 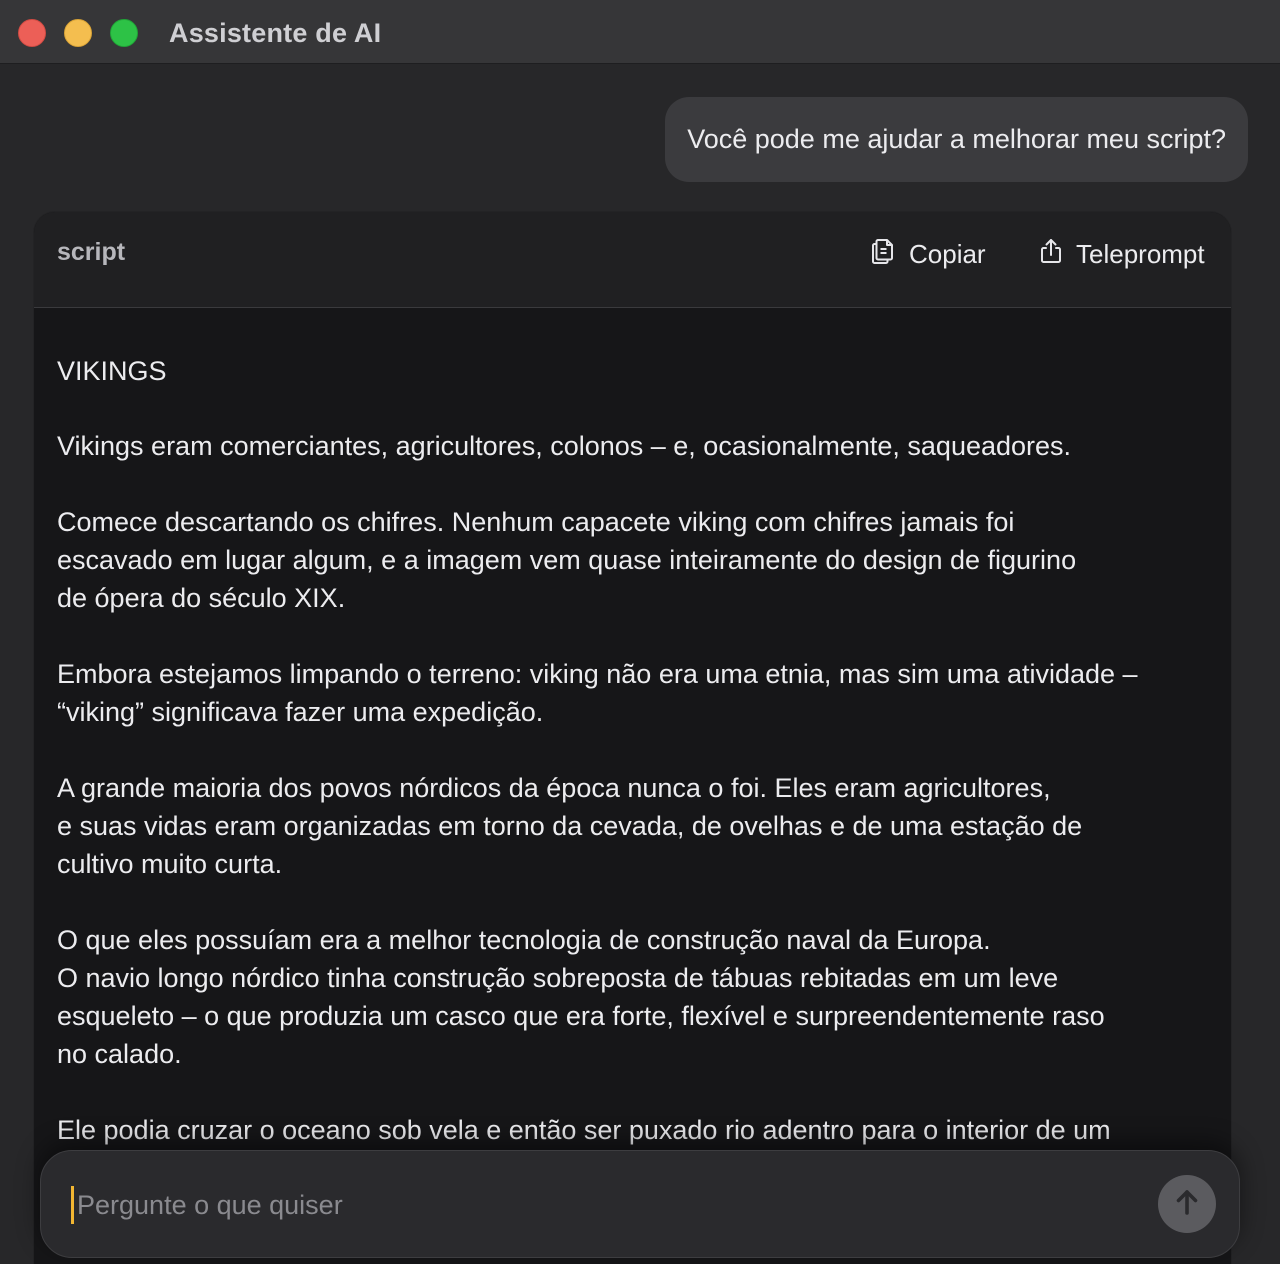 I want to click on copy-icon, so click(x=884, y=254).